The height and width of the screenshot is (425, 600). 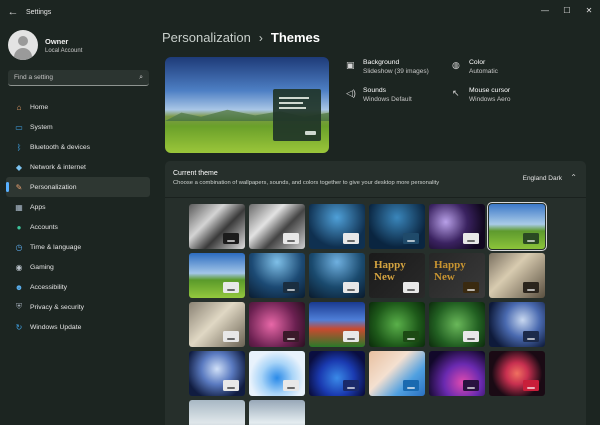 What do you see at coordinates (387, 67) in the screenshot?
I see `background-property: ▣ Background Slideshow (39 images)` at bounding box center [387, 67].